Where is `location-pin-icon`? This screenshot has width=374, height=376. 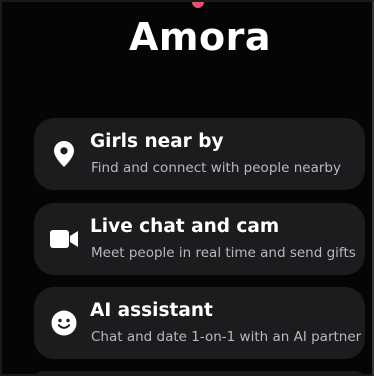 location-pin-icon is located at coordinates (64, 154).